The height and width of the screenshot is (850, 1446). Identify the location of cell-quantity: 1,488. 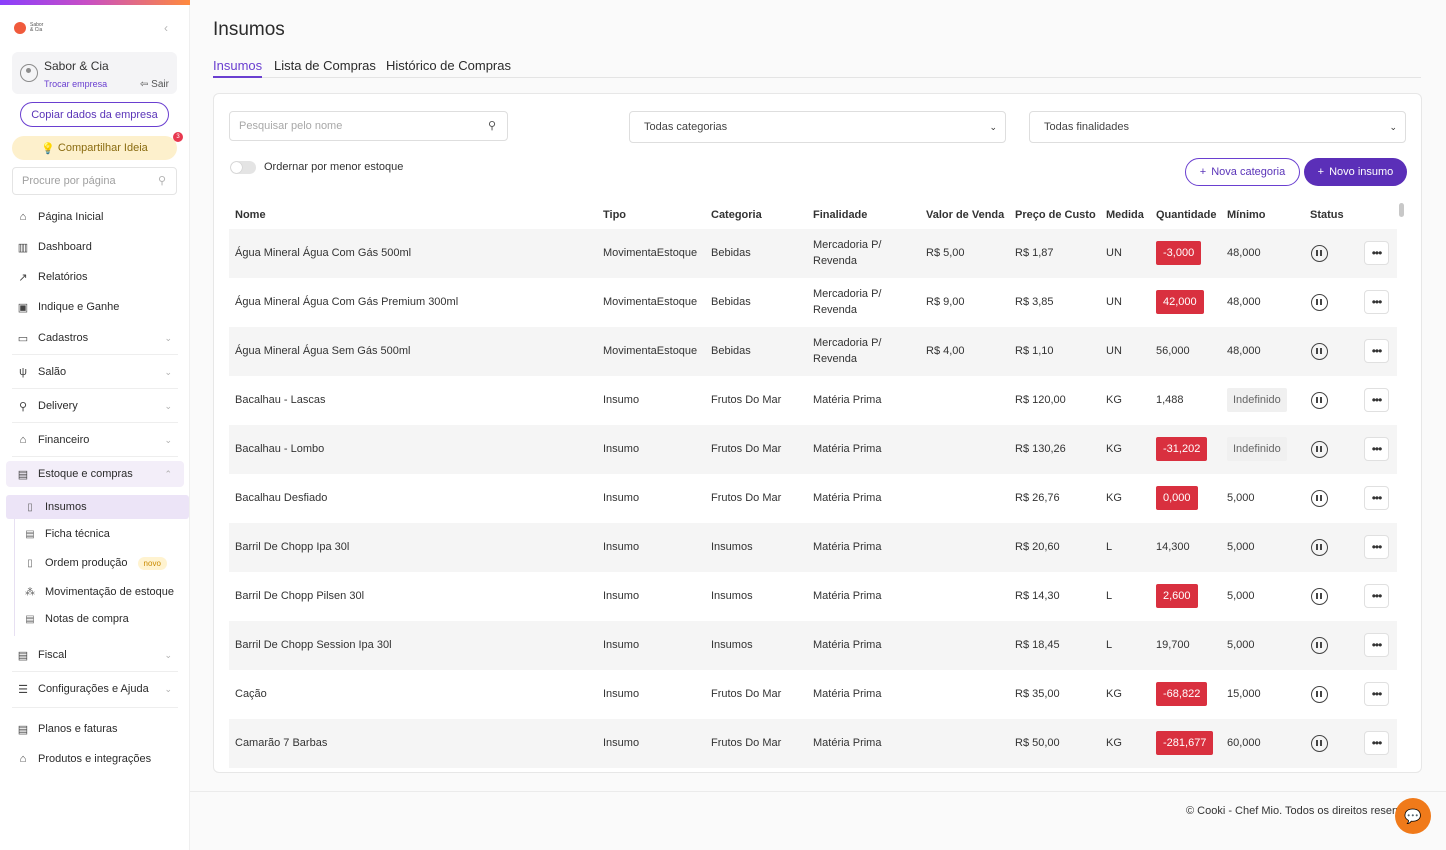
(1170, 400).